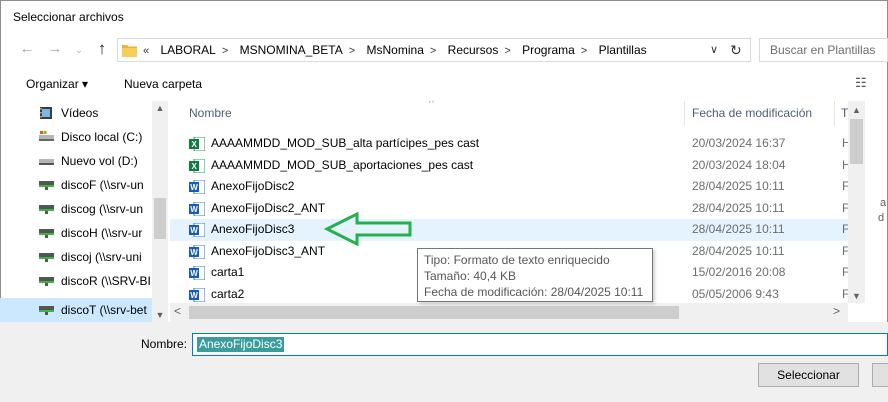  What do you see at coordinates (146, 51) in the screenshot?
I see `breadcrumb-overflow: «` at bounding box center [146, 51].